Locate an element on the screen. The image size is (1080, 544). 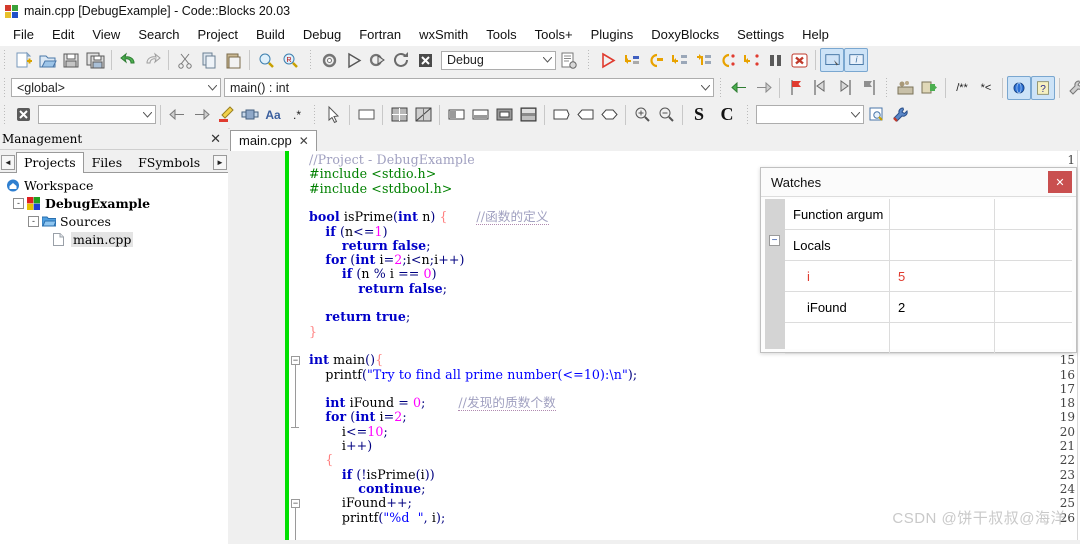
class-mode-button: C is located at coordinates (727, 115).